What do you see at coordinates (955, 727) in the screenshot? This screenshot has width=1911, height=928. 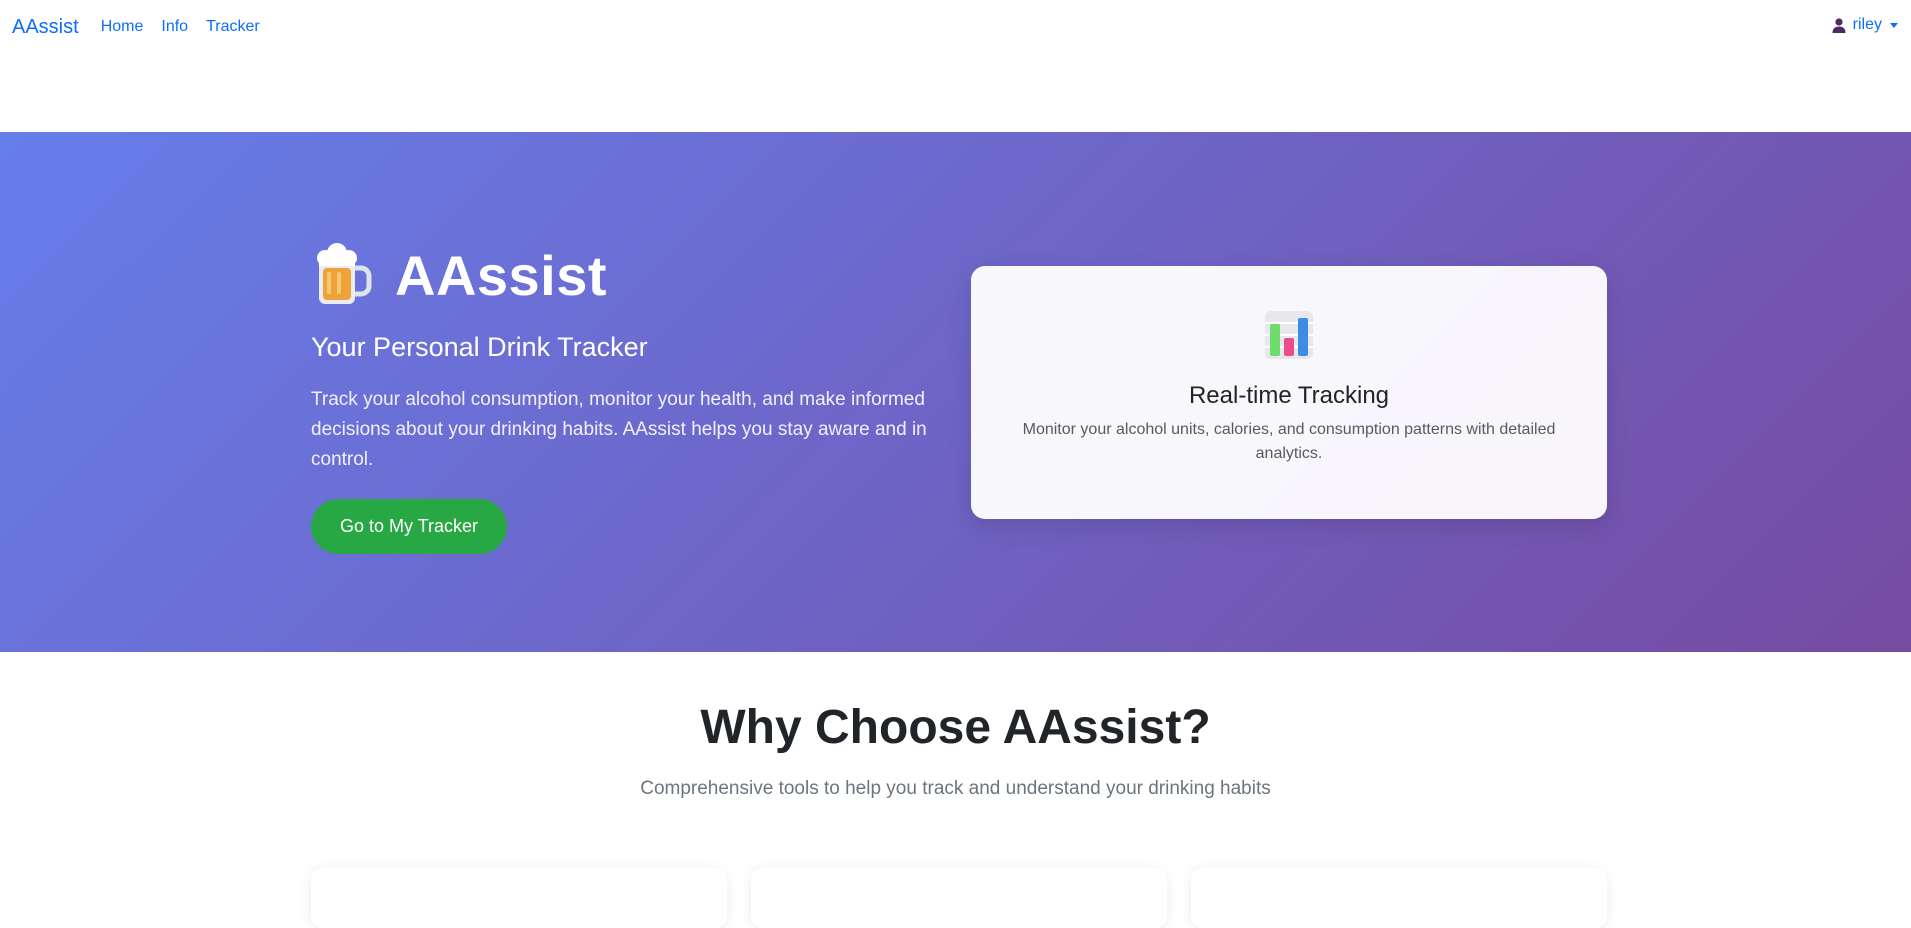 I see `why-section-title: Why Choose AAssist?` at bounding box center [955, 727].